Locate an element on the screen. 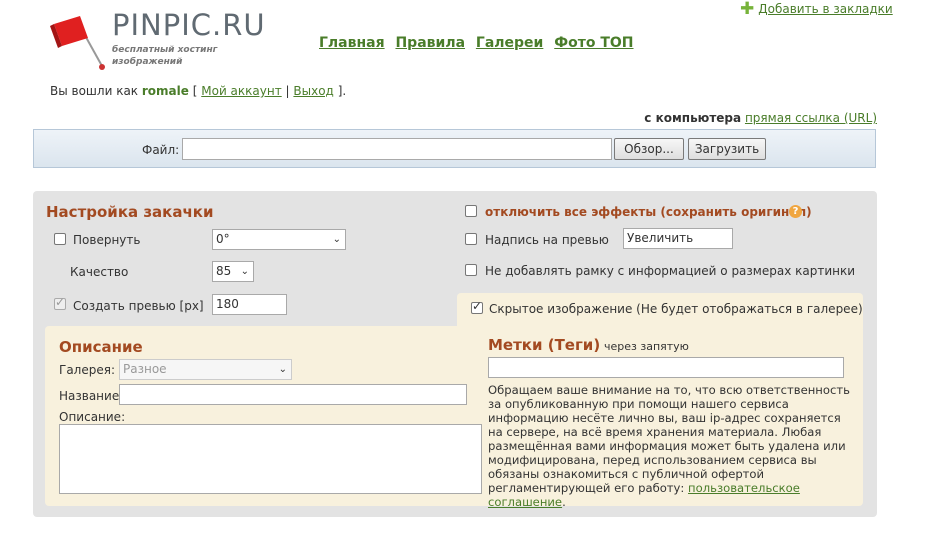 The height and width of the screenshot is (537, 925). preview-label: Создать превью [px] is located at coordinates (138, 306).